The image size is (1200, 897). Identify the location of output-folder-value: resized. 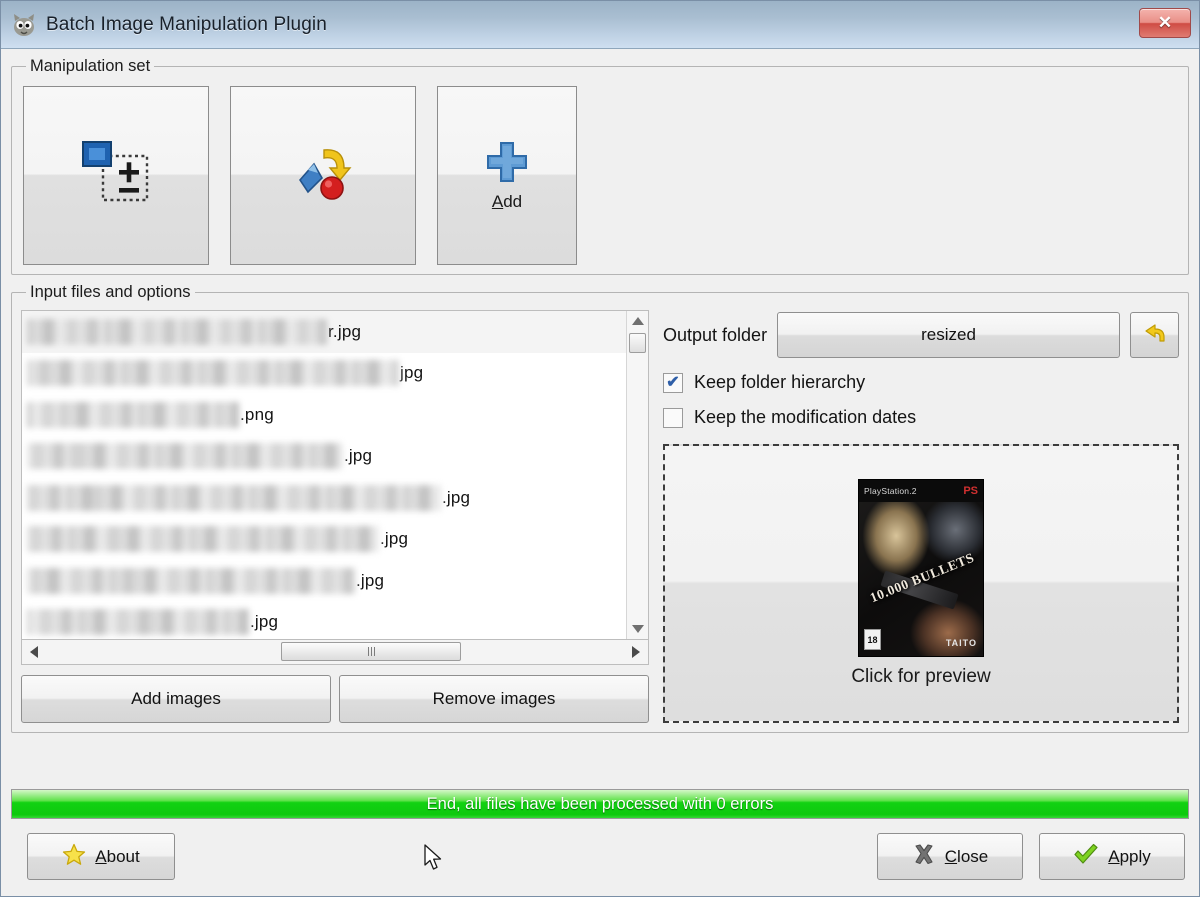
(948, 334).